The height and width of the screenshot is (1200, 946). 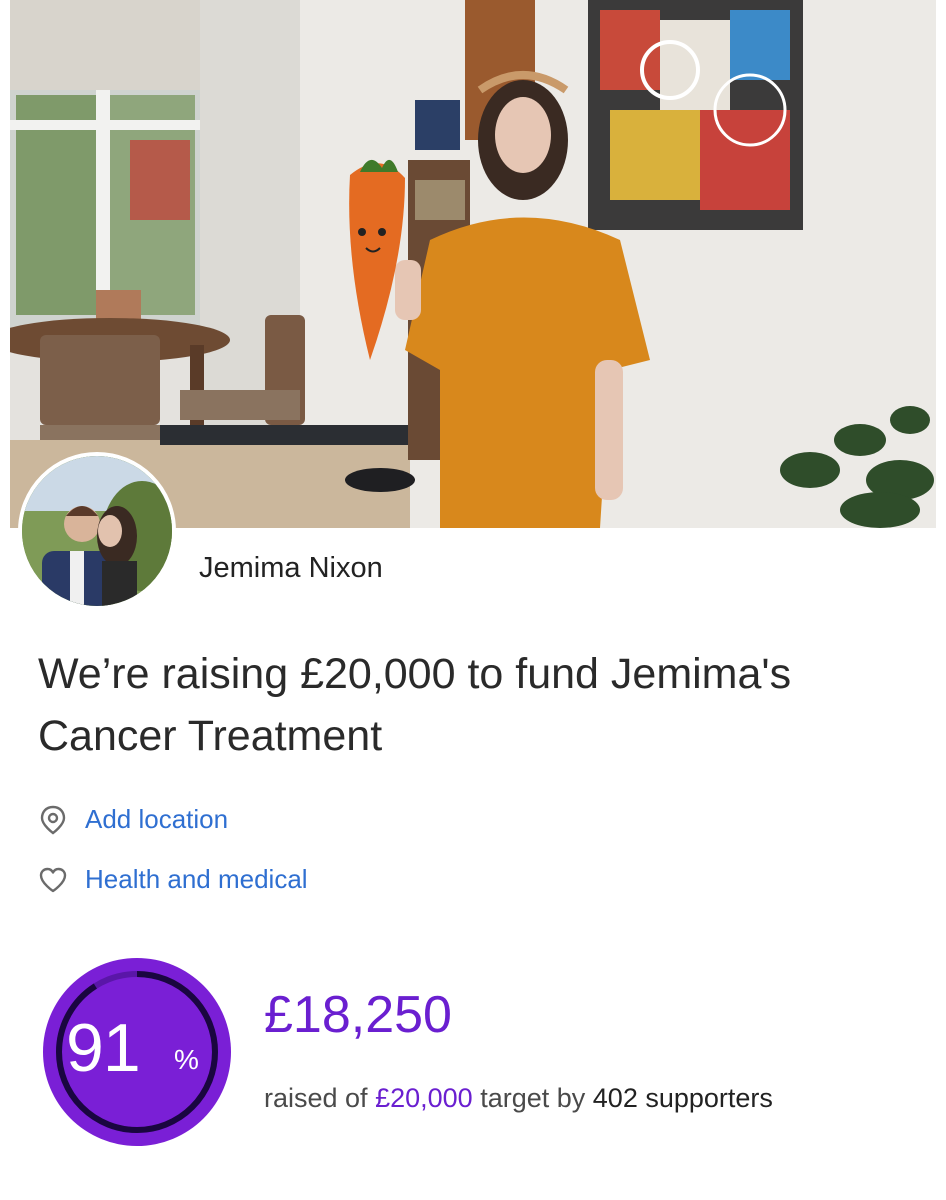 I want to click on category-link: Health and medical, so click(x=196, y=879).